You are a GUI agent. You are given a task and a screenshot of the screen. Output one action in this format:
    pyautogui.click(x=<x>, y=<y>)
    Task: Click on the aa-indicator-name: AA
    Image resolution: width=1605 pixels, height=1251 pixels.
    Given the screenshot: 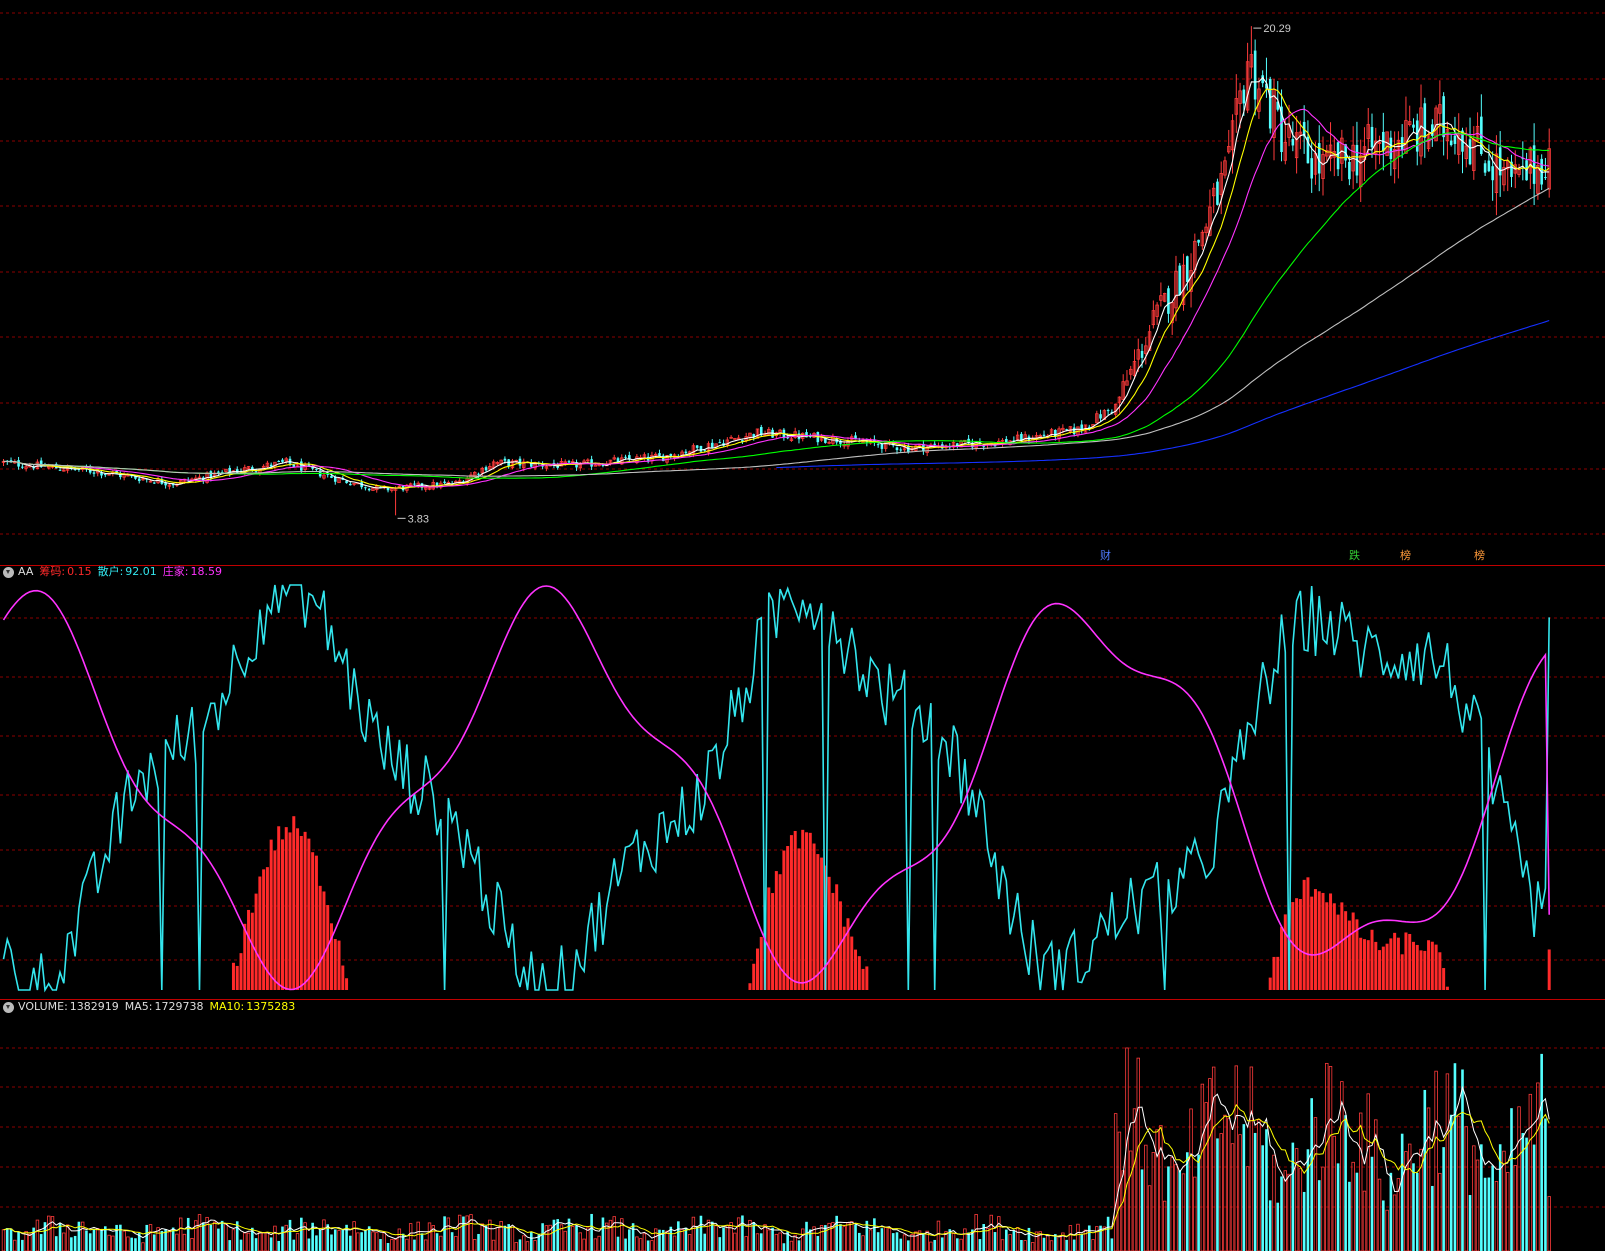 What is the action you would take?
    pyautogui.click(x=26, y=571)
    